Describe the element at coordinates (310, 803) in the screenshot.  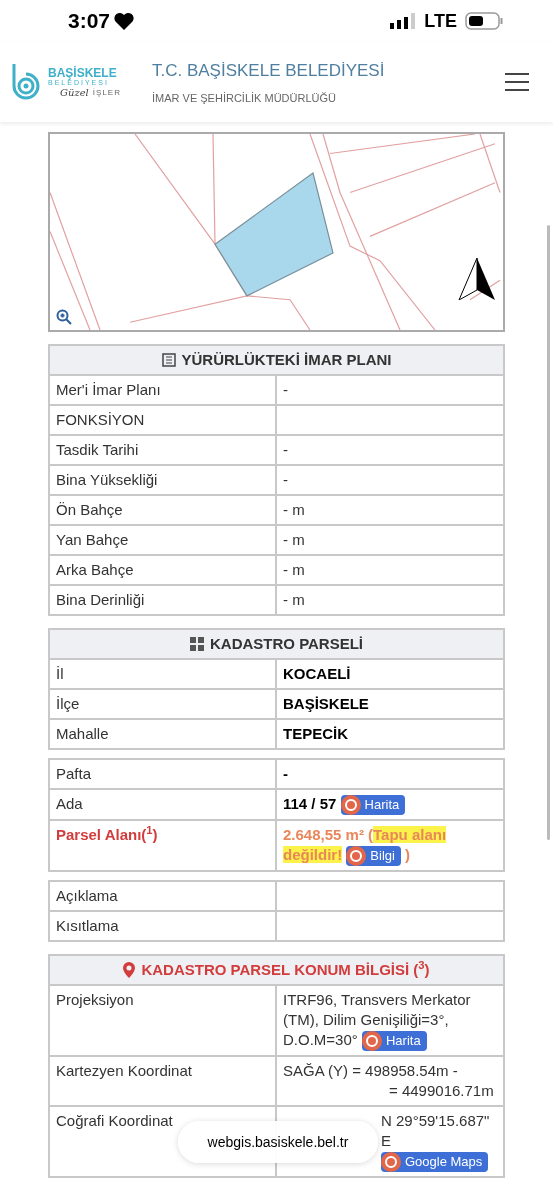
I see `field-value: 114 / 57` at that location.